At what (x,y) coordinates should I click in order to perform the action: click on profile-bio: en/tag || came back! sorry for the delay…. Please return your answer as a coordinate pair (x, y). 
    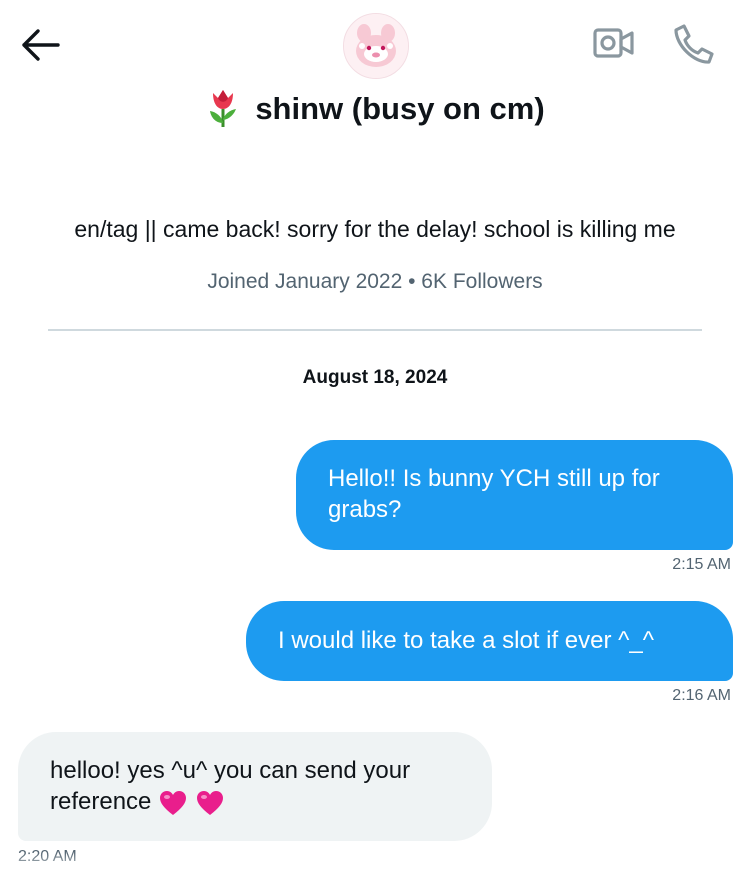
    Looking at the image, I should click on (375, 229).